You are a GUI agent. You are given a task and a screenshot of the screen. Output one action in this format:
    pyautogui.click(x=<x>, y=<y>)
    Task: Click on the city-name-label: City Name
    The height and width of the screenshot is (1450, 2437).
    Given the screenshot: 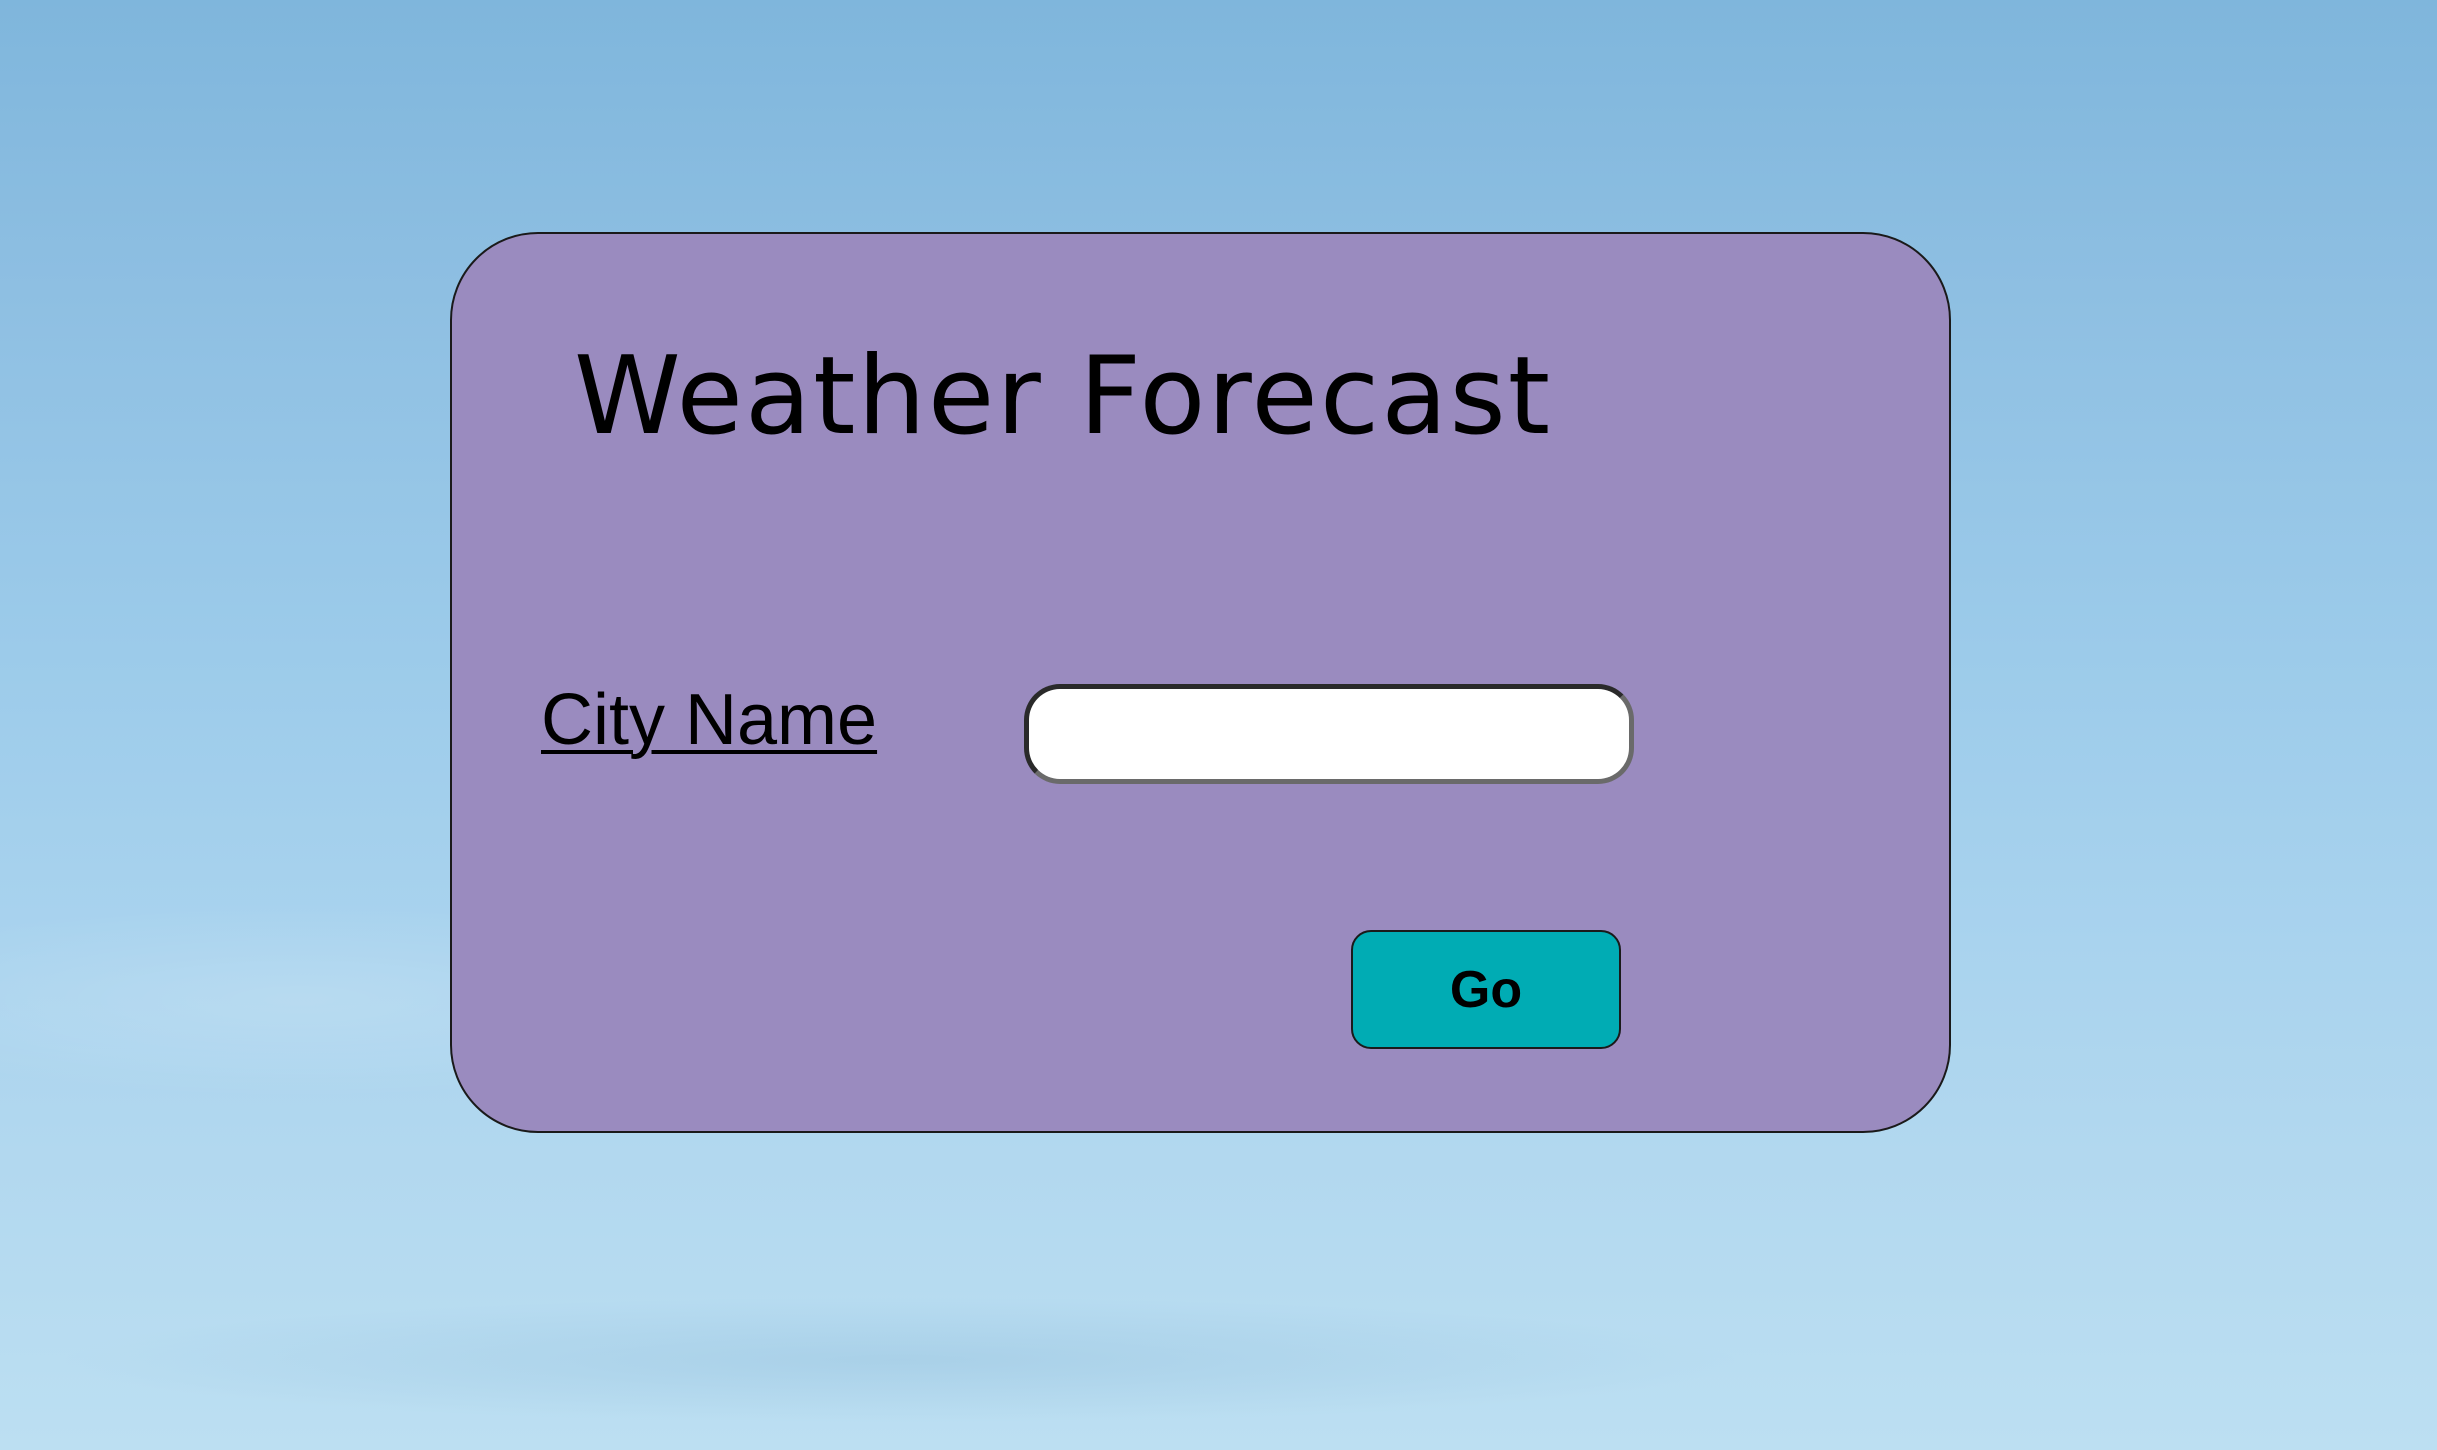 What is the action you would take?
    pyautogui.click(x=709, y=720)
    